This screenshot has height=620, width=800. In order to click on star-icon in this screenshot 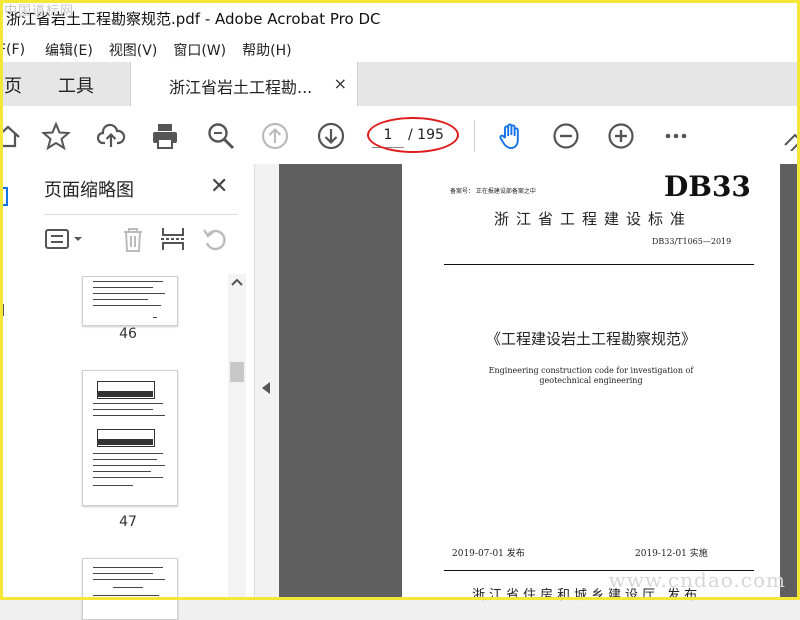, I will do `click(56, 136)`.